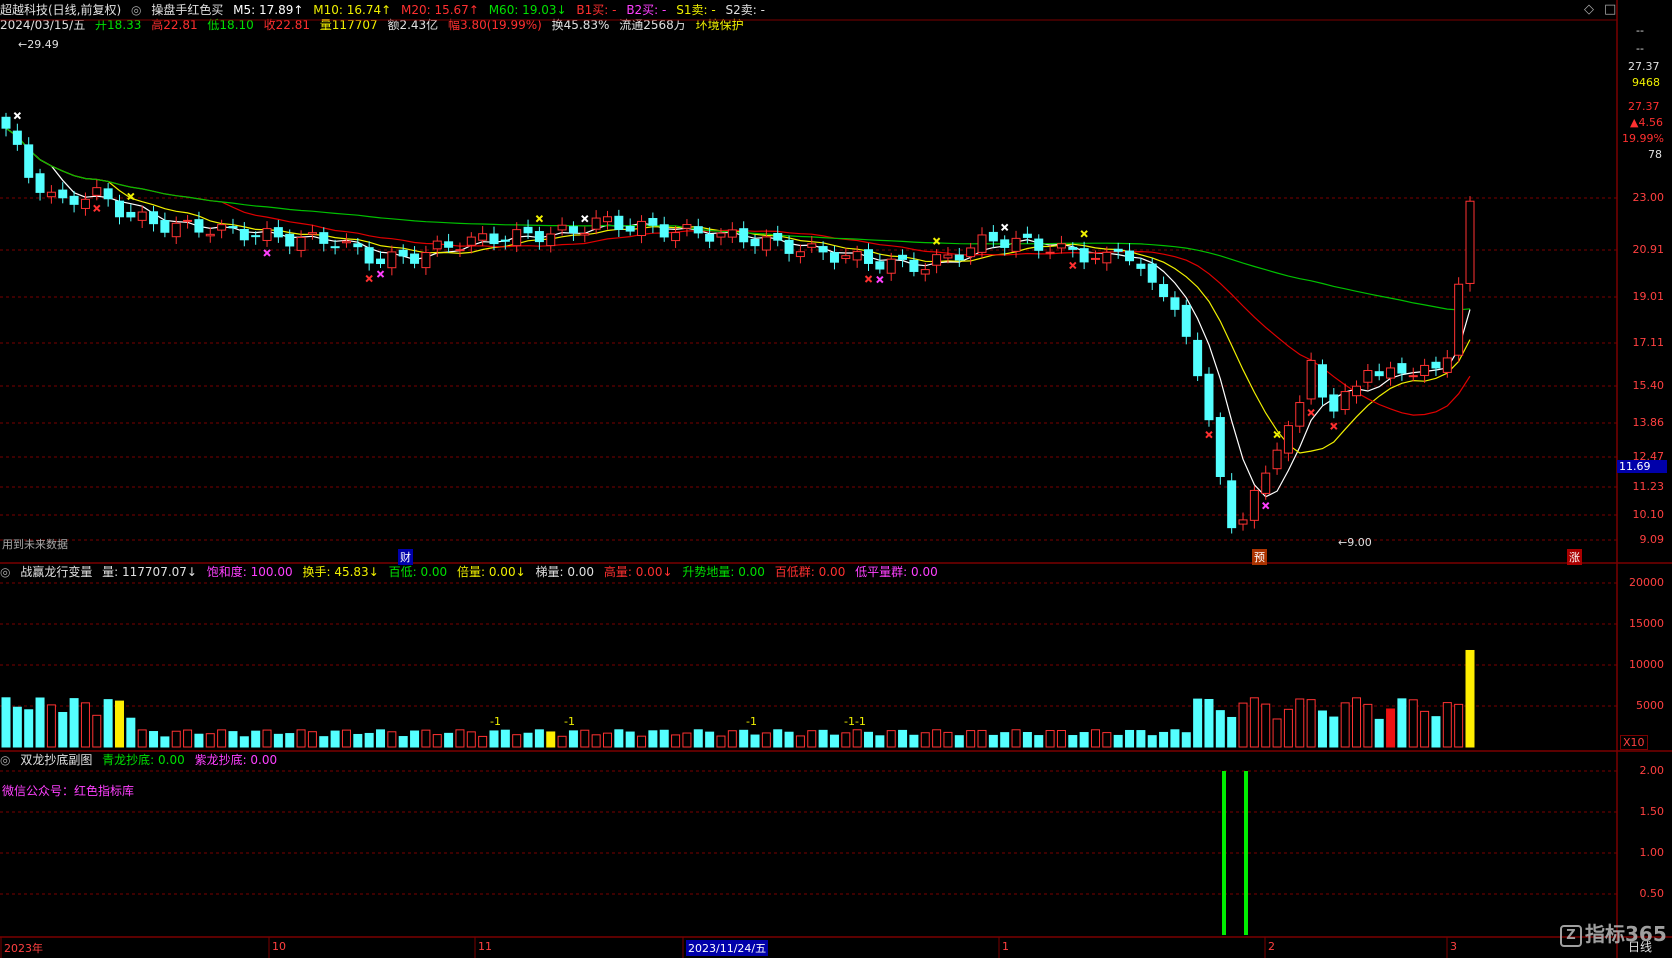 The height and width of the screenshot is (958, 1672). Describe the element at coordinates (1574, 557) in the screenshot. I see `limit-up-marker: 涨` at that location.